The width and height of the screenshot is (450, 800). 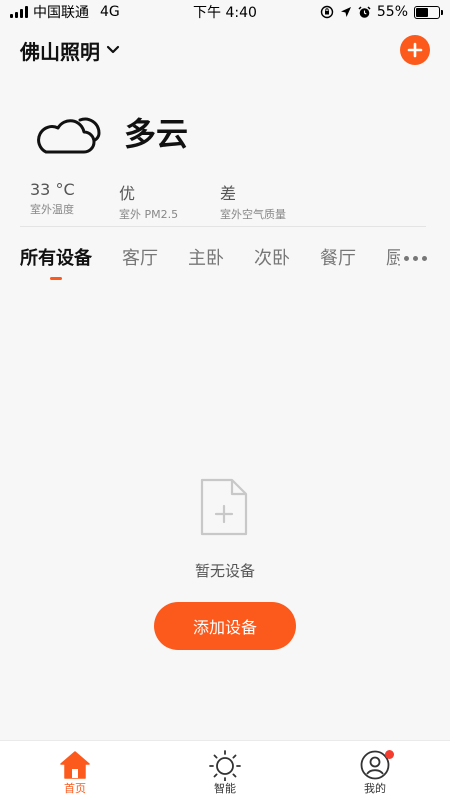 What do you see at coordinates (393, 264) in the screenshot?
I see `tab-kitchen: 厨房` at bounding box center [393, 264].